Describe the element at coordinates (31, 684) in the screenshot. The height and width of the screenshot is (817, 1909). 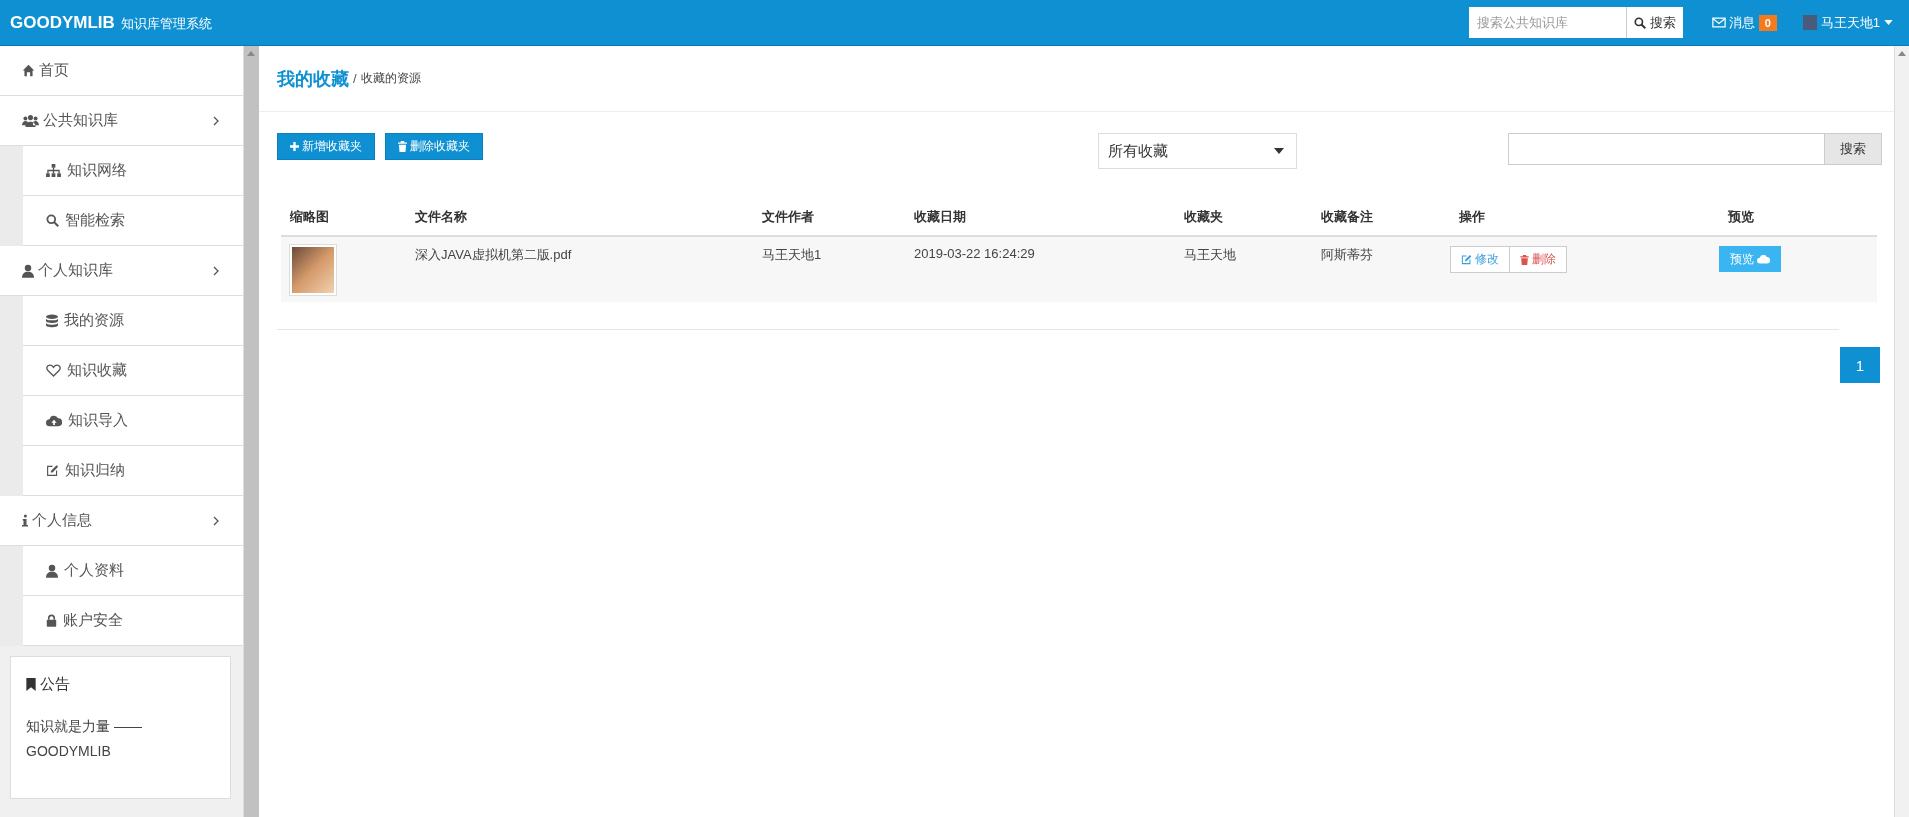
I see `bookmark-icon` at that location.